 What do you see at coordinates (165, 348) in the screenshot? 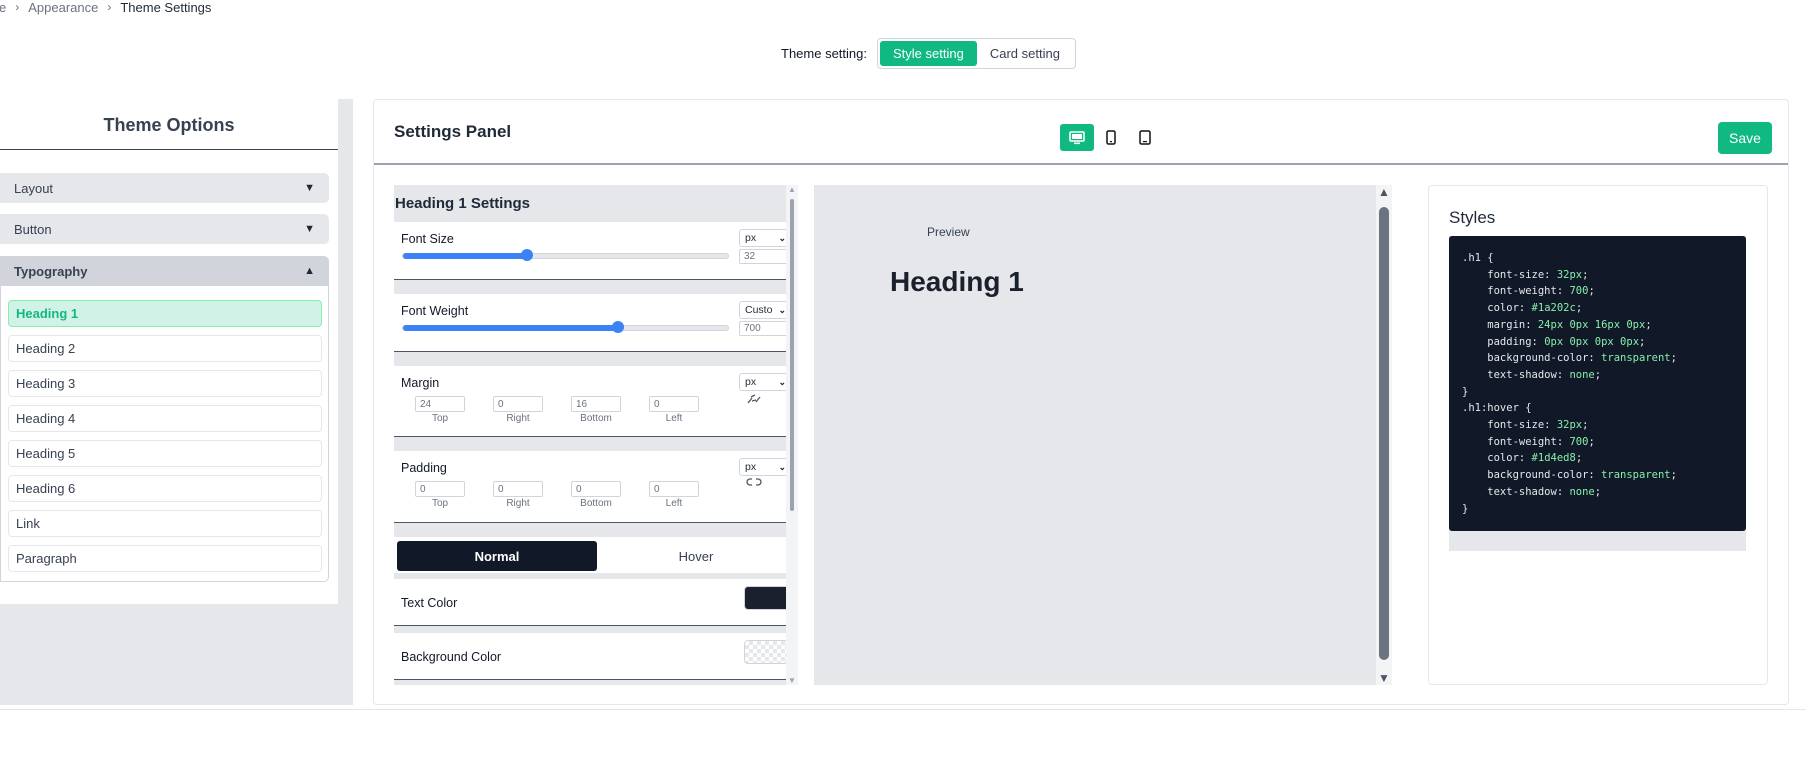
I see `typography-item-heading-2: Heading 2` at bounding box center [165, 348].